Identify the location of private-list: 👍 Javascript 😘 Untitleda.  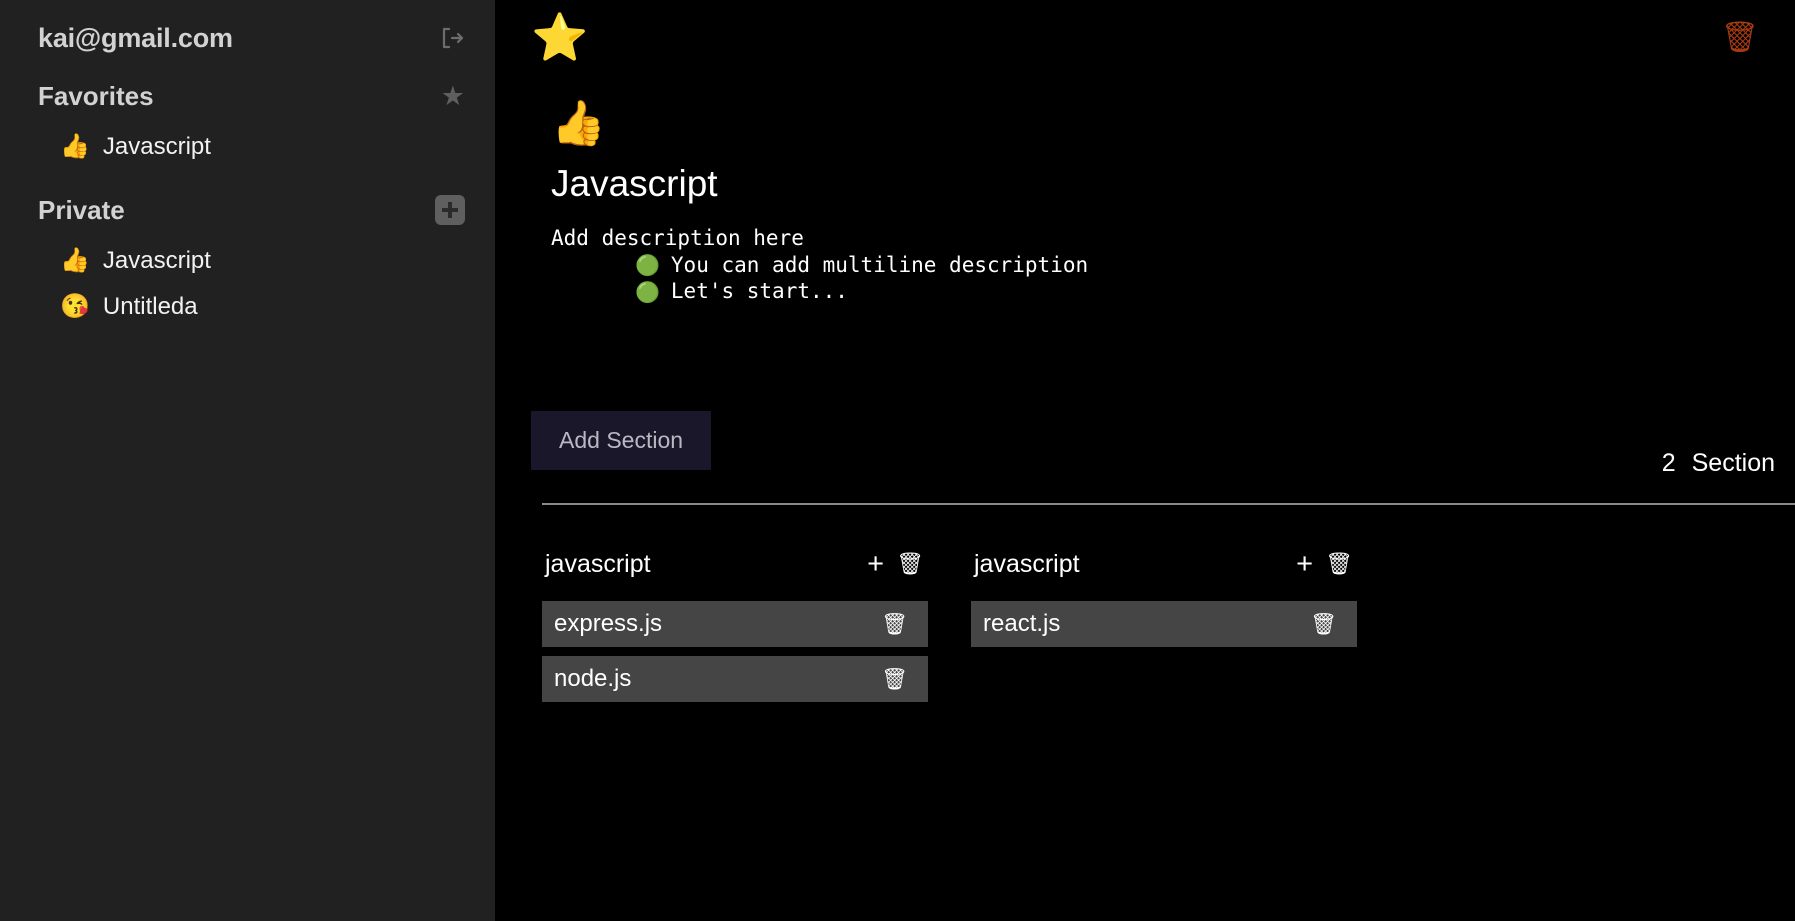
(247, 284).